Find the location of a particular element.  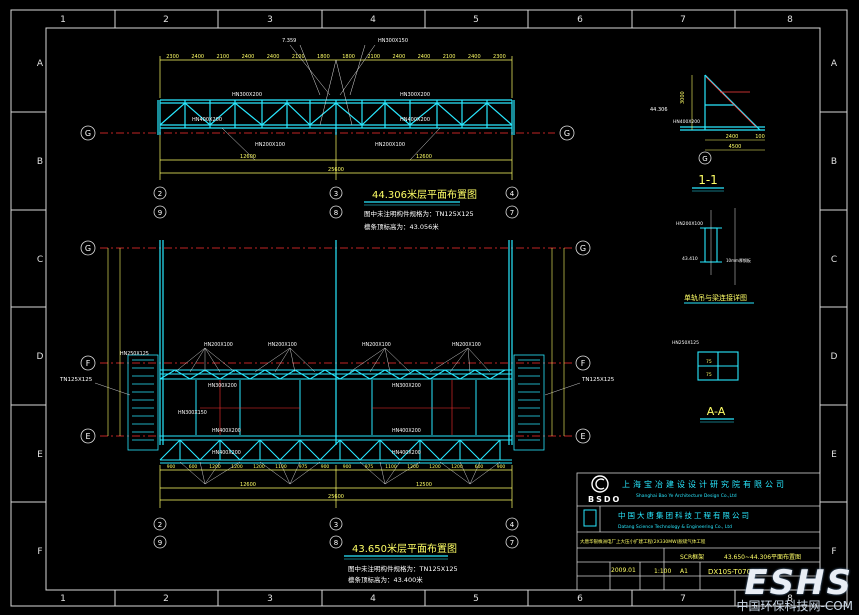

axis-number: 9 is located at coordinates (160, 213).